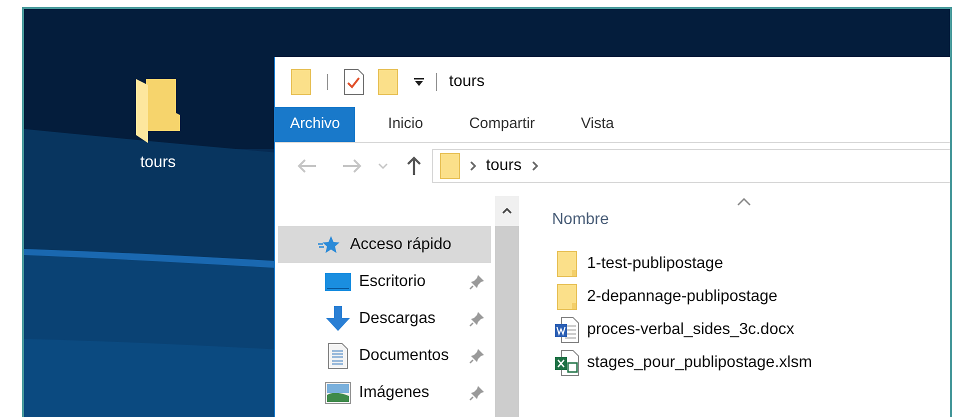  What do you see at coordinates (691, 166) in the screenshot?
I see `address-bar: tours` at bounding box center [691, 166].